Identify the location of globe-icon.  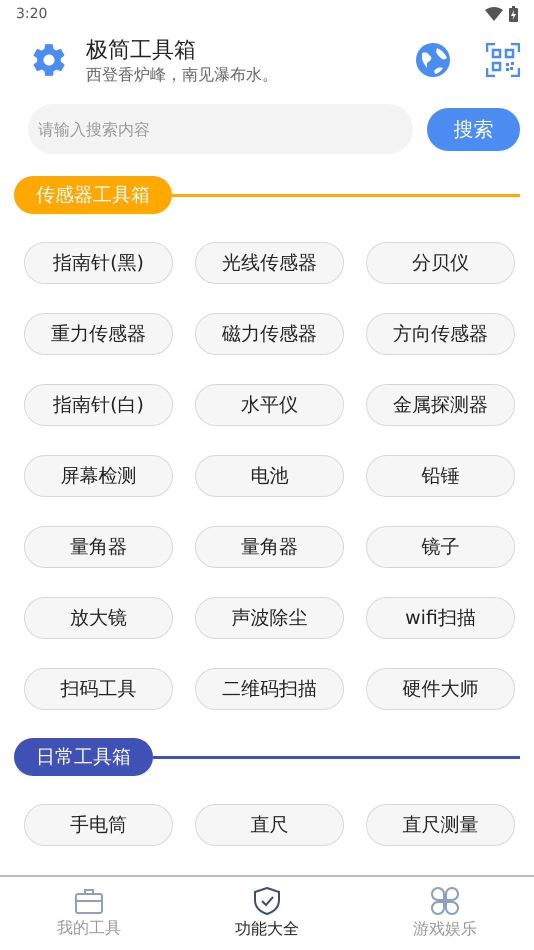
(433, 60).